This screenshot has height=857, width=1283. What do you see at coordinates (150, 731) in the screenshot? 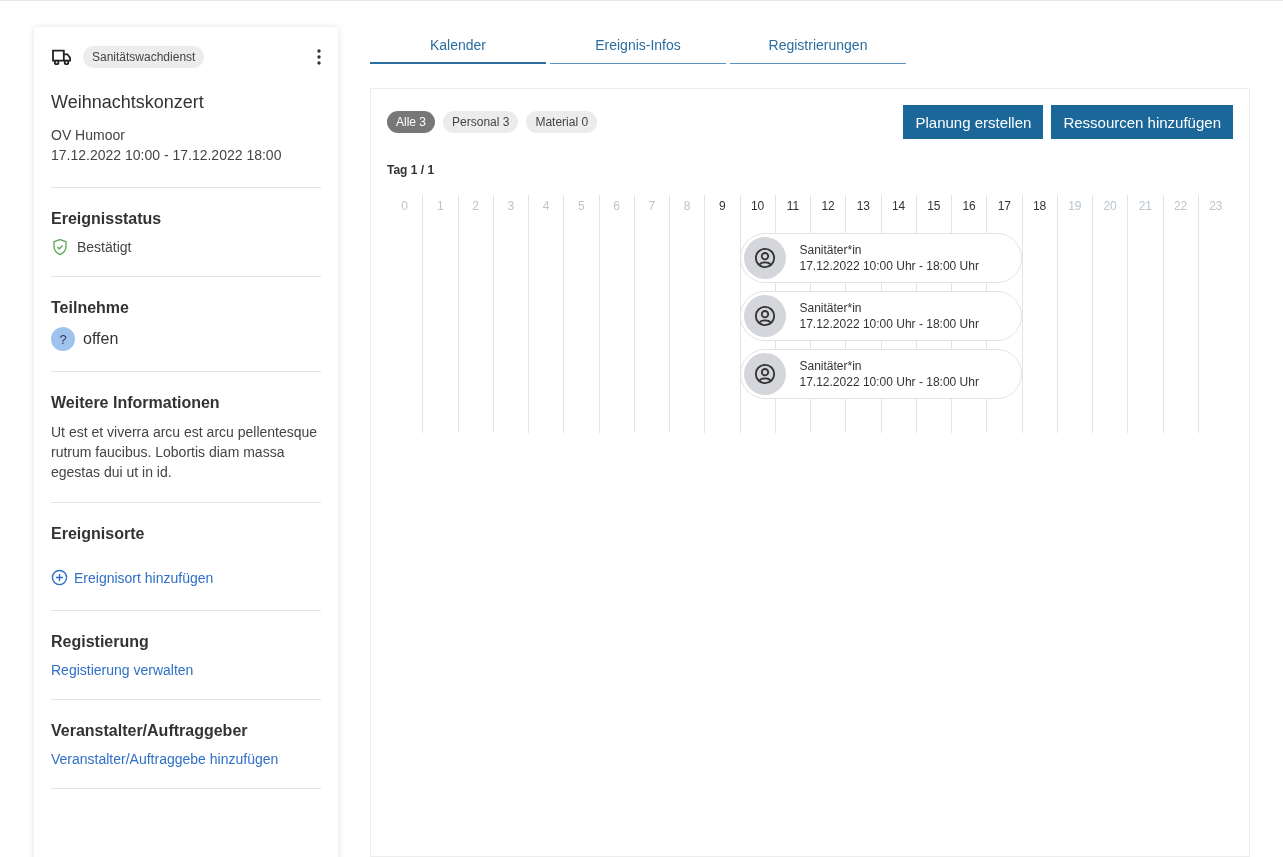
I see `section-heading: Veranstalter/Auftraggeber` at bounding box center [150, 731].